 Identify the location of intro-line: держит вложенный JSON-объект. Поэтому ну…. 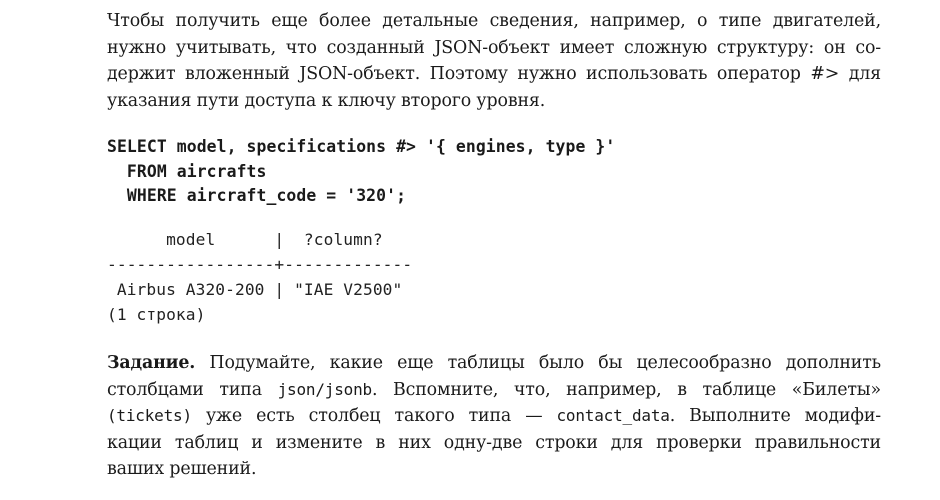
(494, 74).